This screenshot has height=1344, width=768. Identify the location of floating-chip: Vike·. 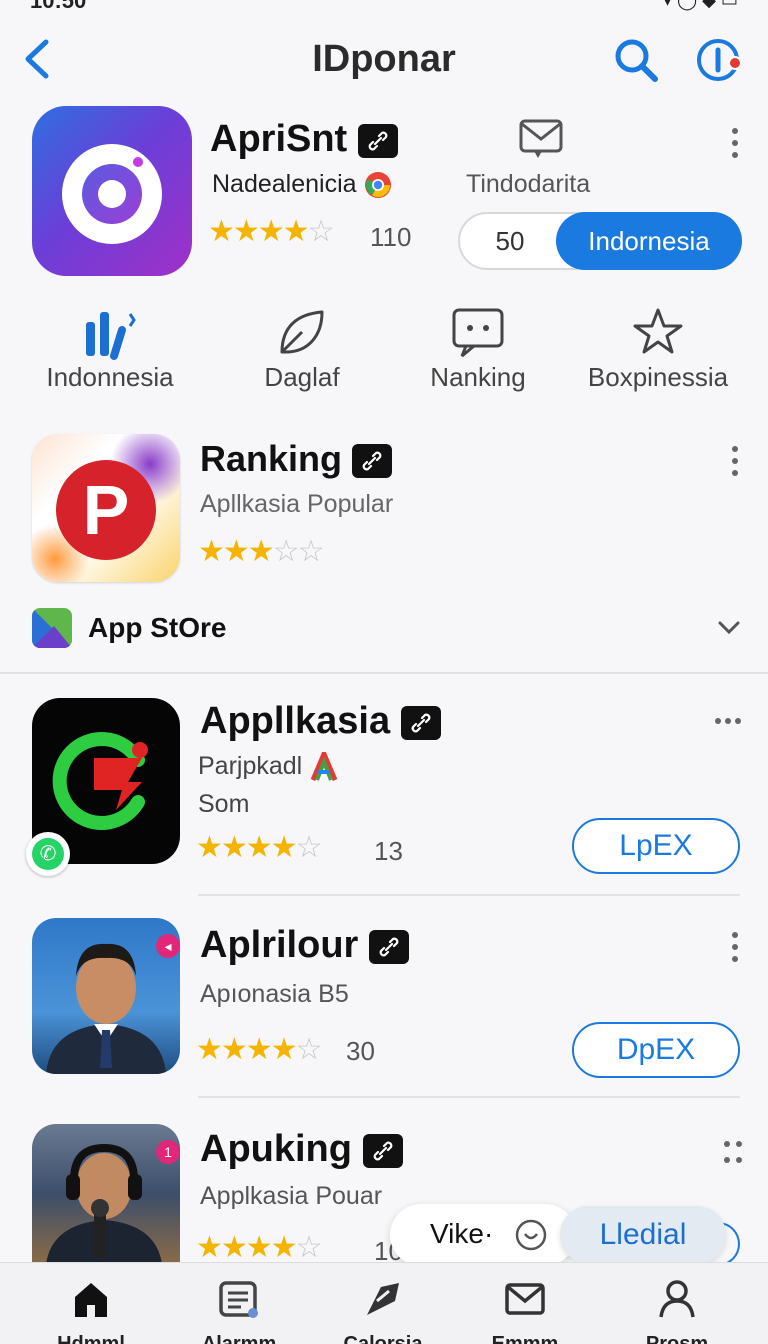
(483, 1235).